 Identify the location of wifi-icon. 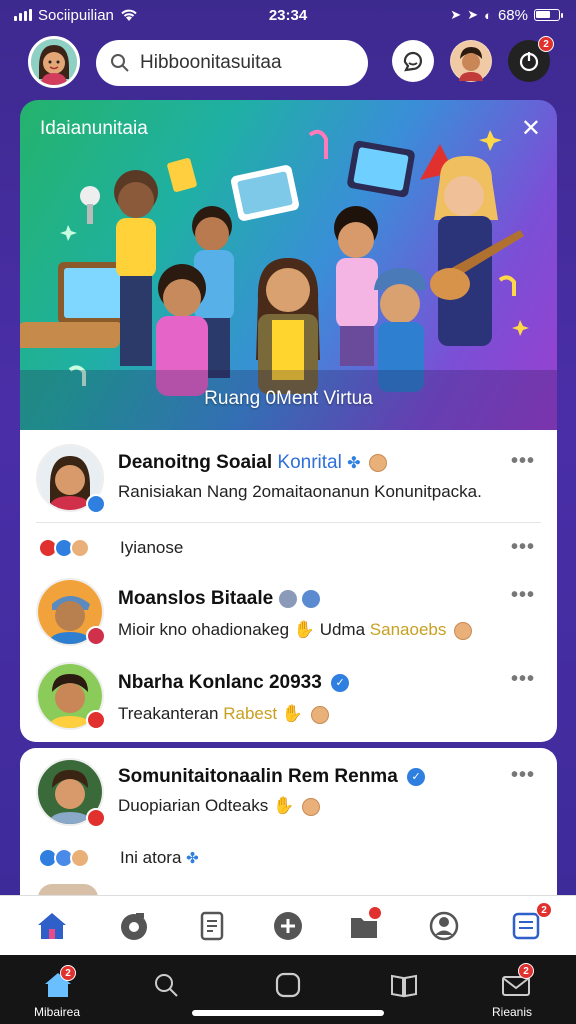
(129, 15).